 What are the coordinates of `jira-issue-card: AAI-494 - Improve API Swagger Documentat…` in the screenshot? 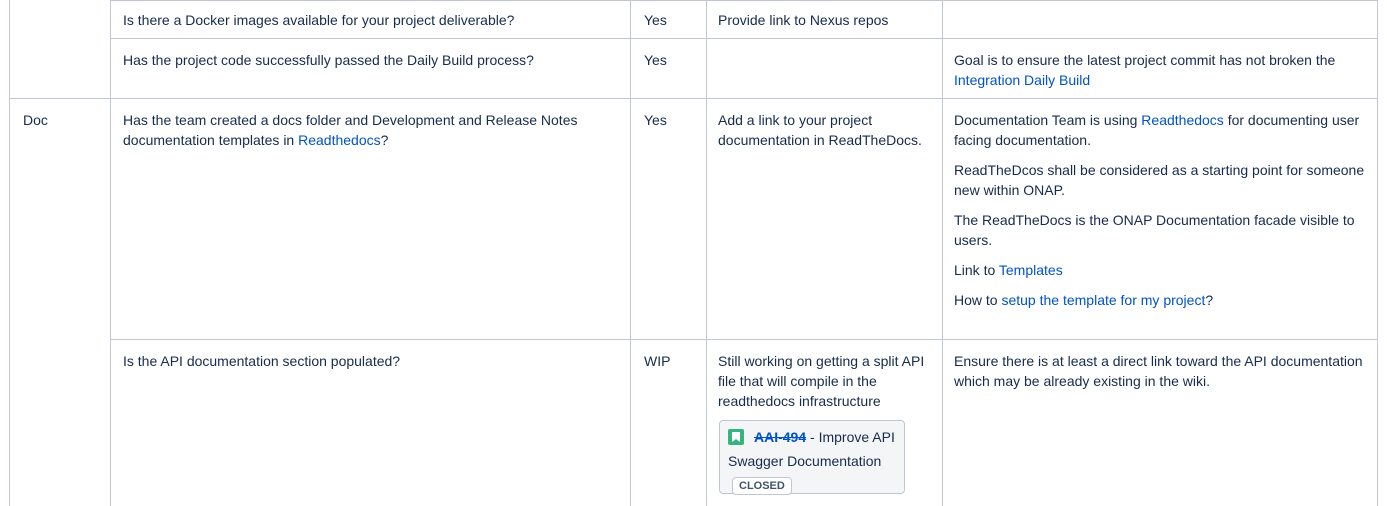 It's located at (812, 457).